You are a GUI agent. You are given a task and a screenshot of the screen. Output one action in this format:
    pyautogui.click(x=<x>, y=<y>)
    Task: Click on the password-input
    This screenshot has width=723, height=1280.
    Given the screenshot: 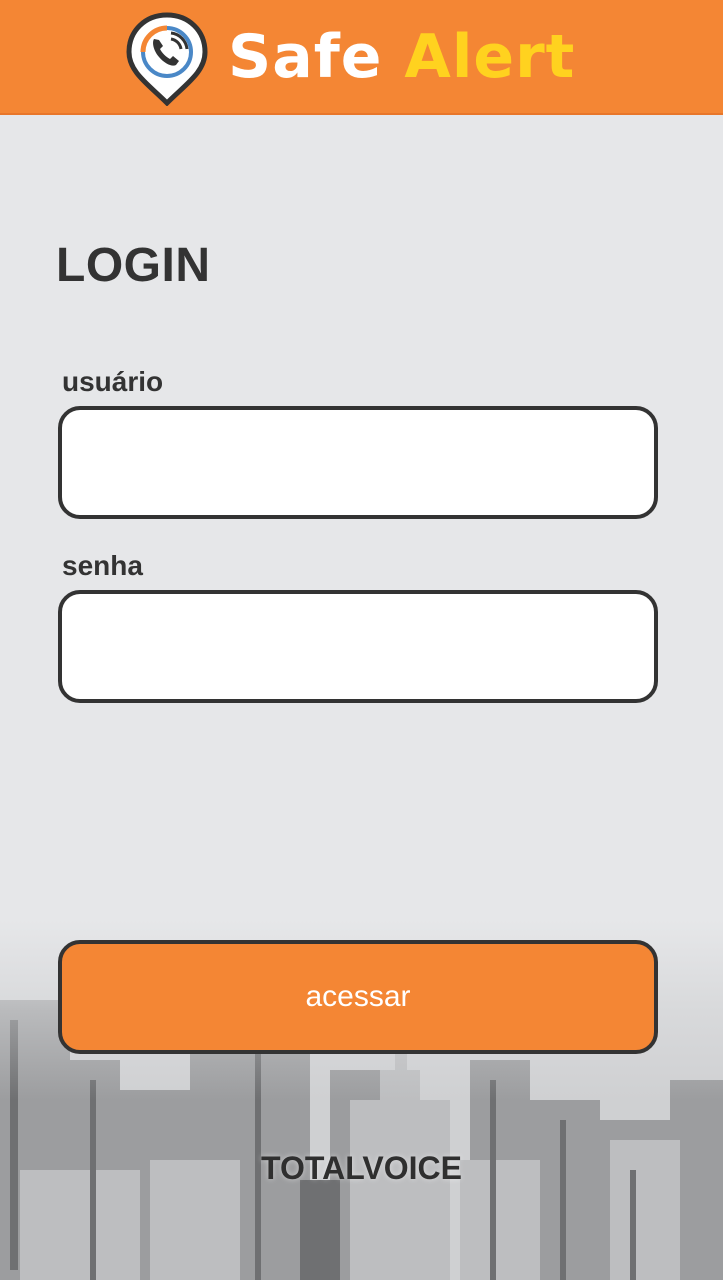 What is the action you would take?
    pyautogui.click(x=358, y=646)
    